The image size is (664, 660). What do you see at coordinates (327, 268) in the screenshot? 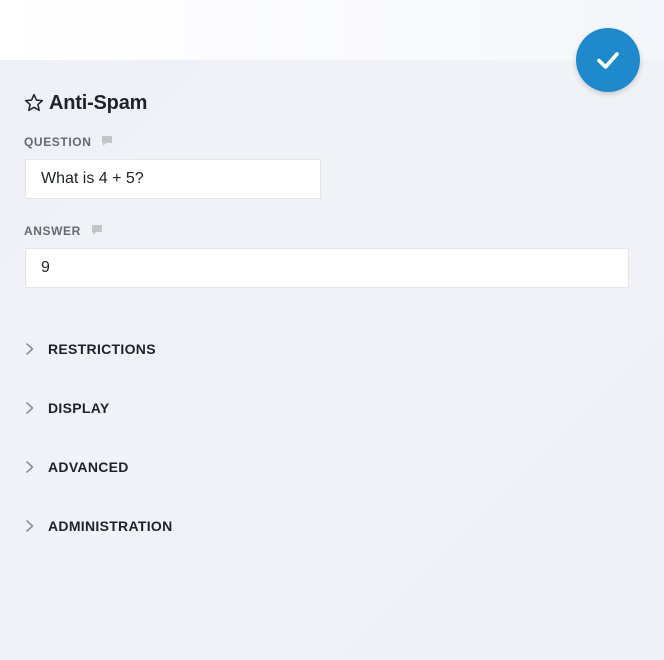
I see `answer-input` at bounding box center [327, 268].